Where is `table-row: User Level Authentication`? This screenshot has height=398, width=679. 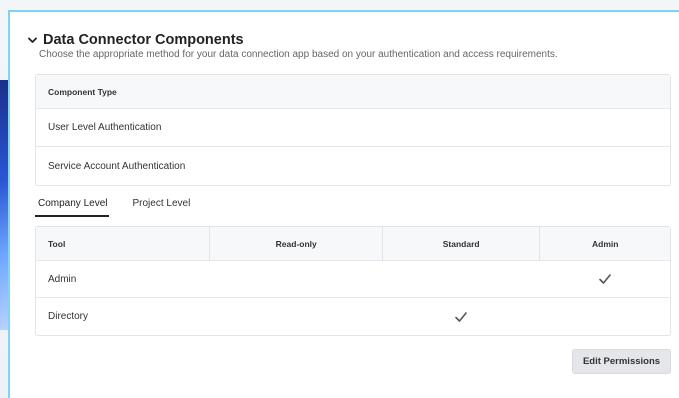
table-row: User Level Authentication is located at coordinates (353, 128).